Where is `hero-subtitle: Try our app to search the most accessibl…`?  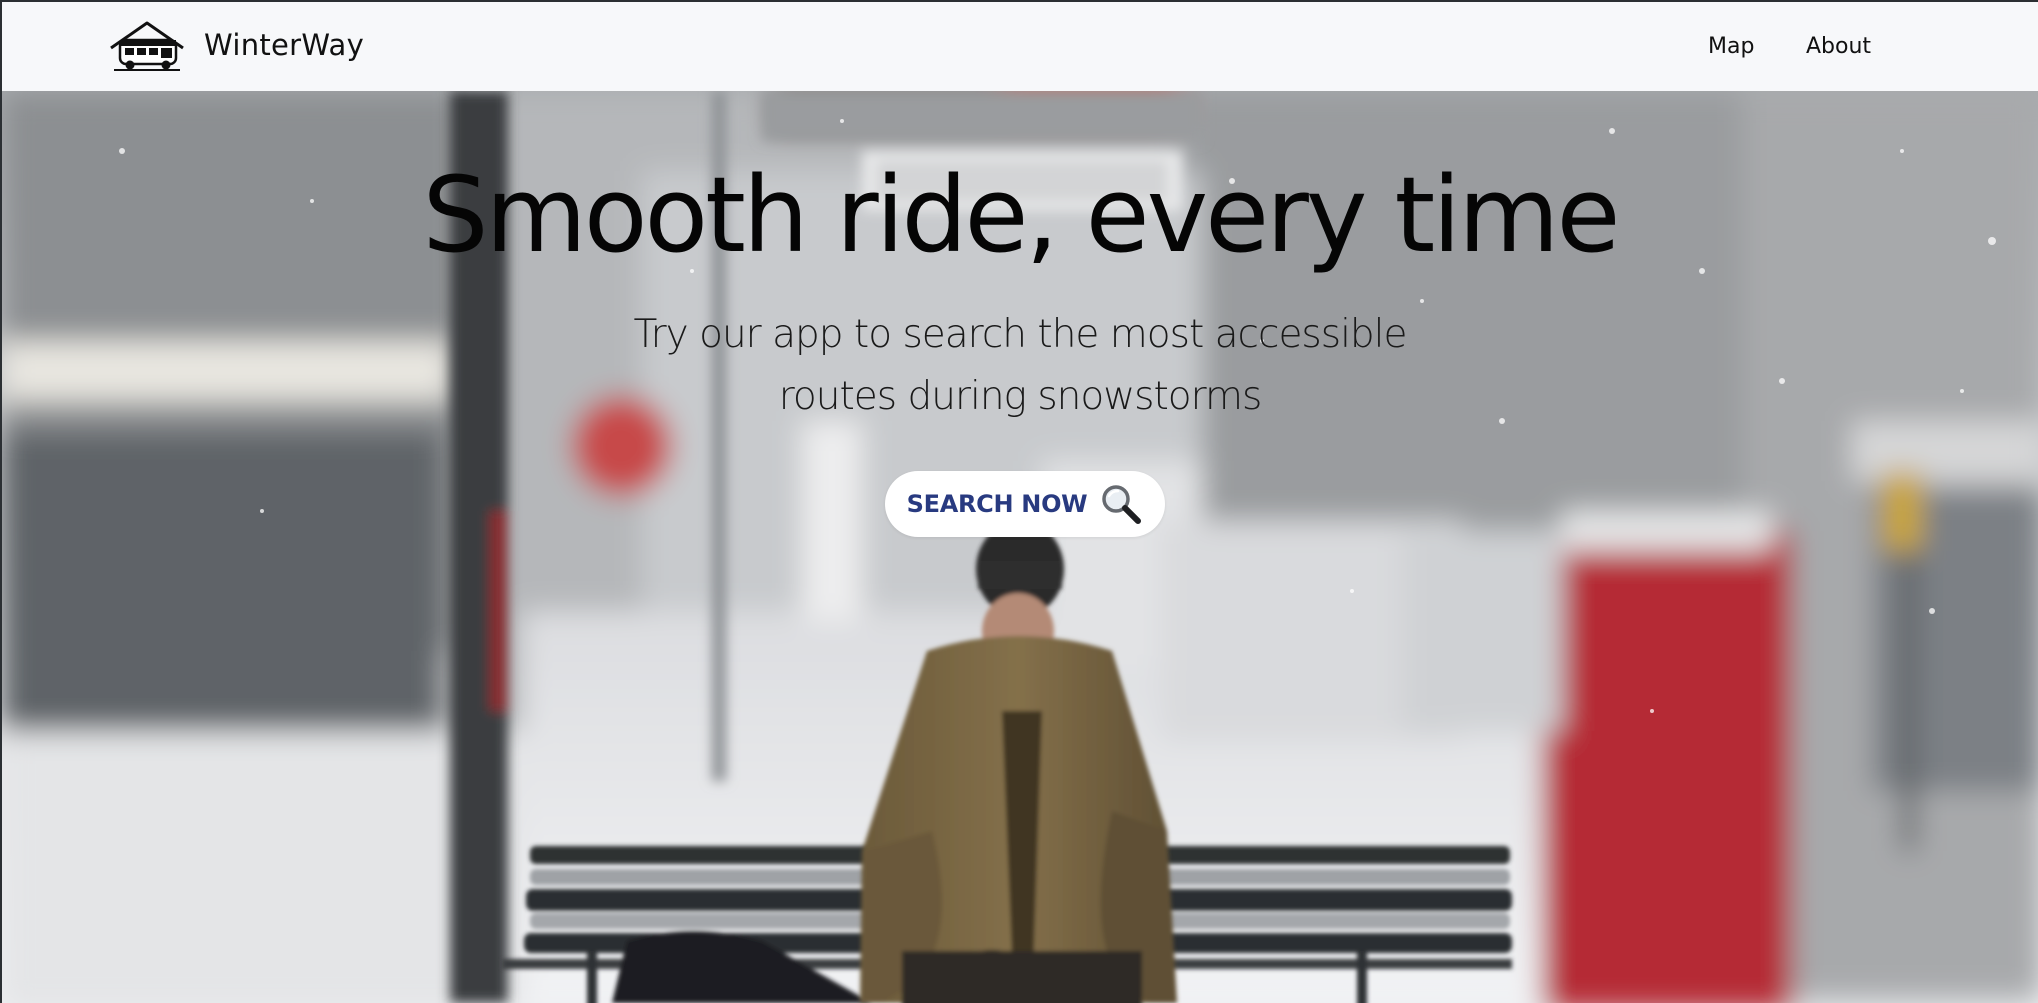
hero-subtitle: Try our app to search the most accessibl… is located at coordinates (1020, 366).